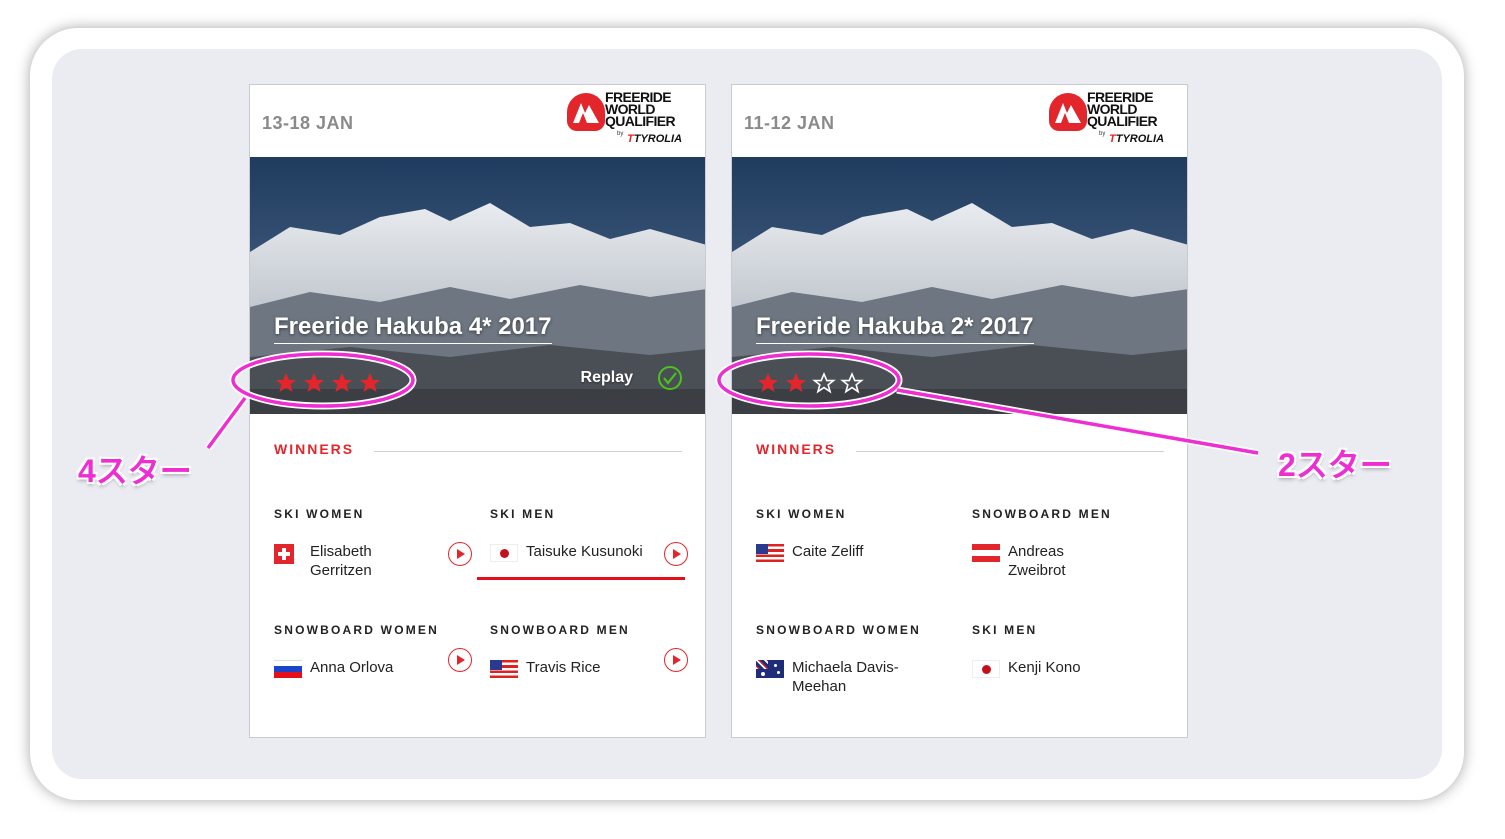 This screenshot has height=839, width=1505. Describe the element at coordinates (135, 471) in the screenshot. I see `annotation-4-star: 4スター` at that location.